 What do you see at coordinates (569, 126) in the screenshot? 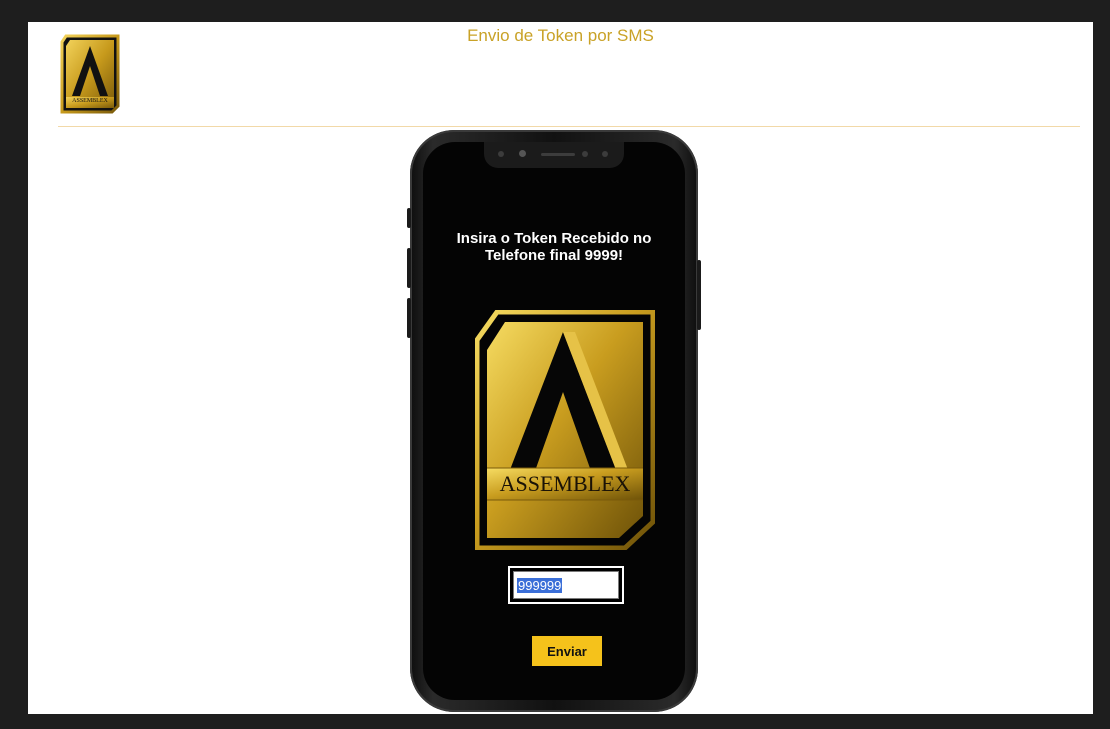
I see `header-divider` at bounding box center [569, 126].